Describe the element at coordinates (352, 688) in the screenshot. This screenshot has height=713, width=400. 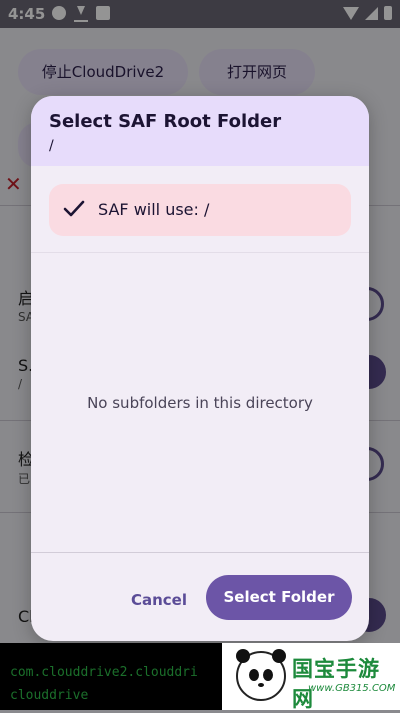
I see `watermark-url: www.GB315.COM` at that location.